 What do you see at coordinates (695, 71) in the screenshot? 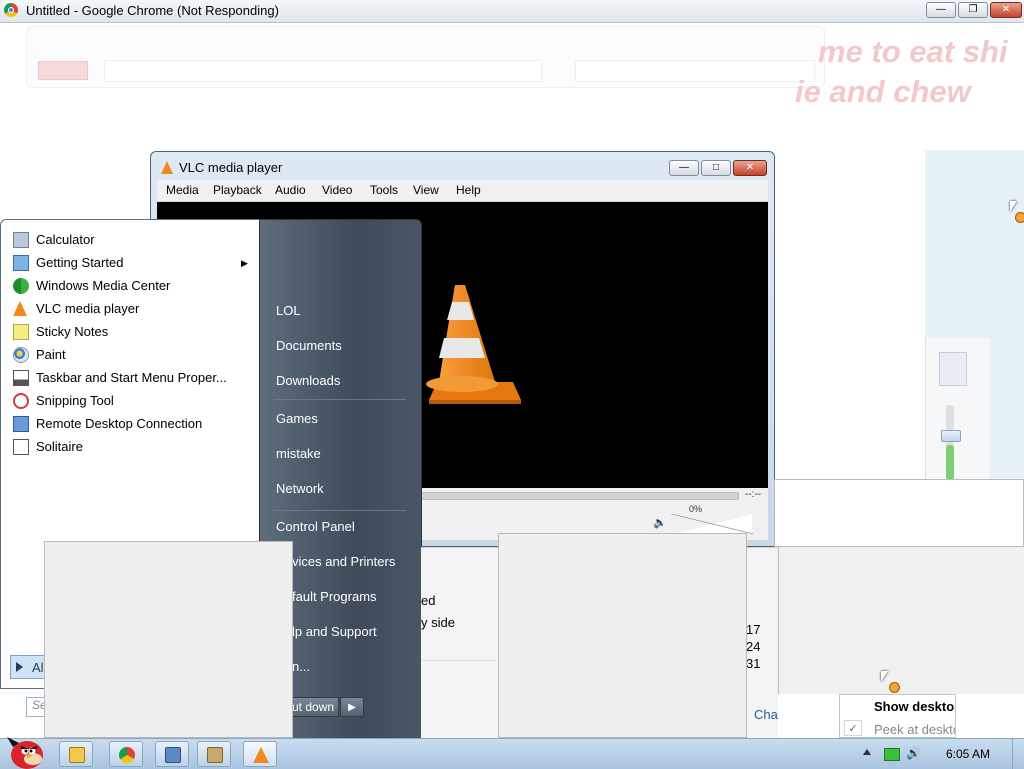
I see `ghost-search-box` at bounding box center [695, 71].